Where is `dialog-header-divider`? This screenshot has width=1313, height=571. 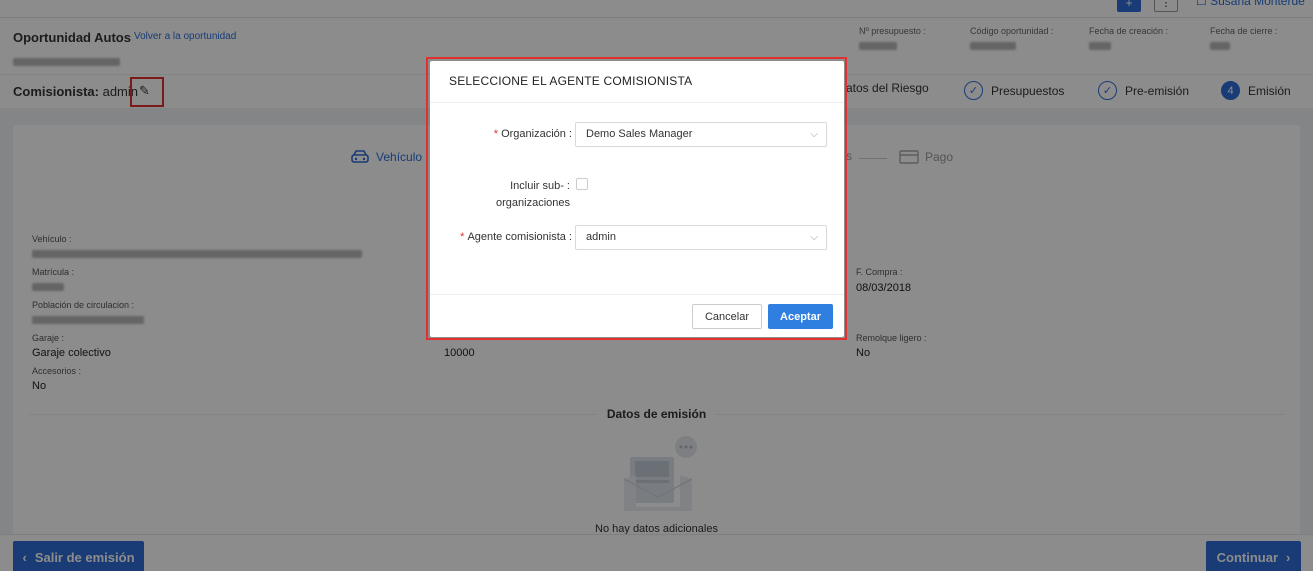
dialog-header-divider is located at coordinates (637, 102).